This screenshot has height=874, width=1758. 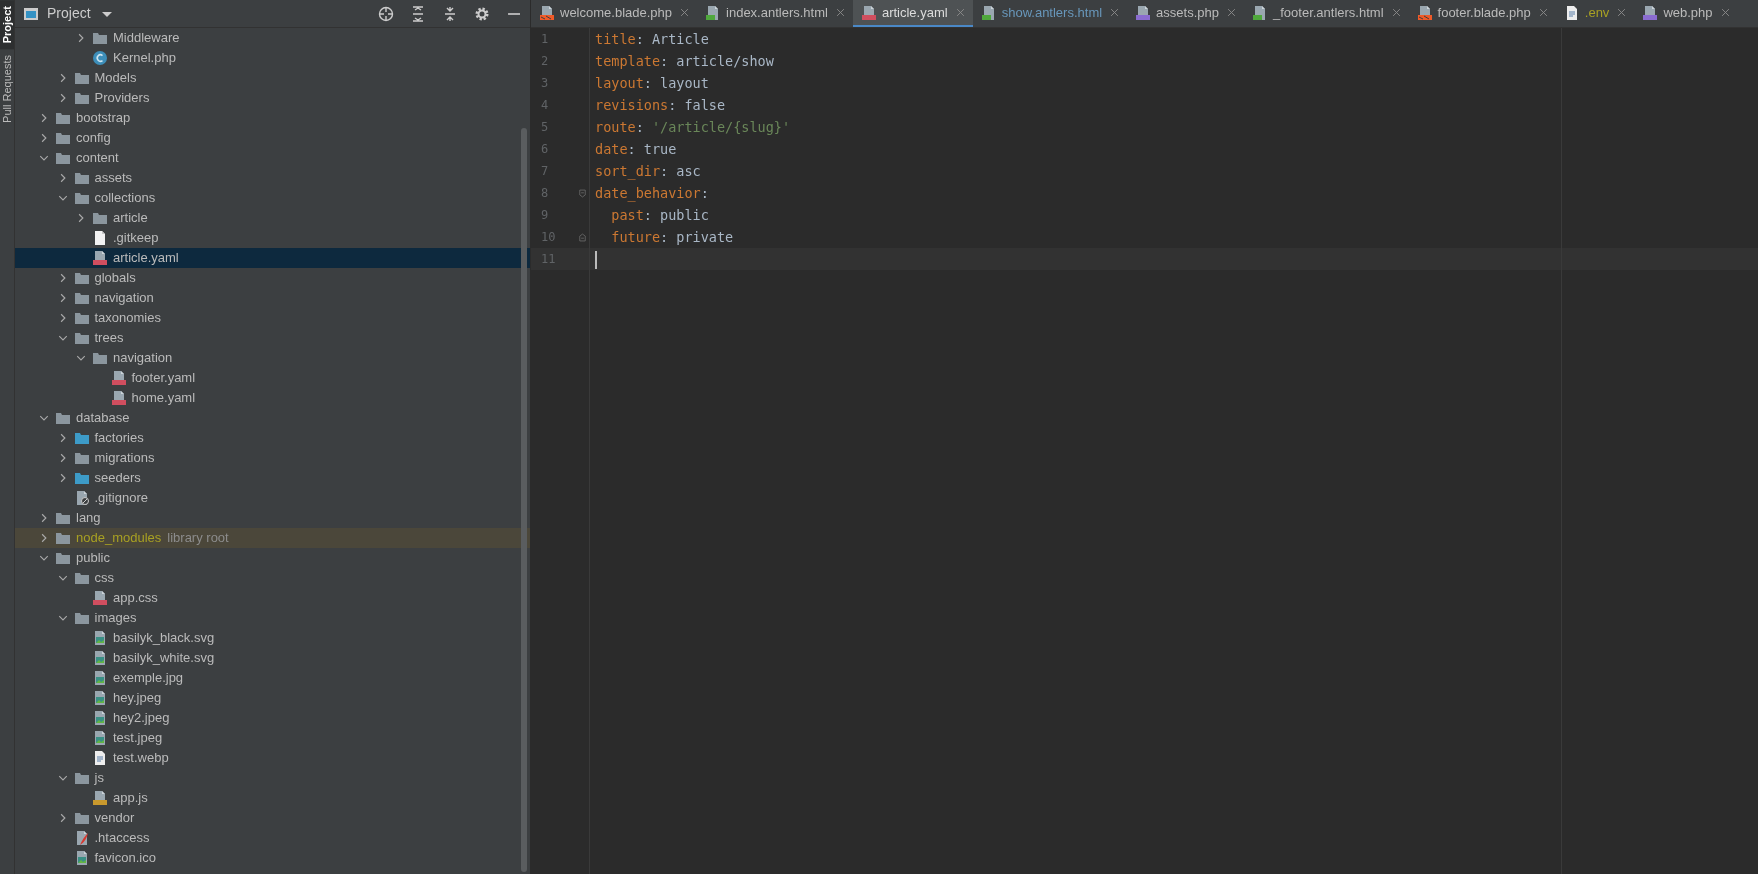 I want to click on expand-all-icon, so click(x=418, y=13).